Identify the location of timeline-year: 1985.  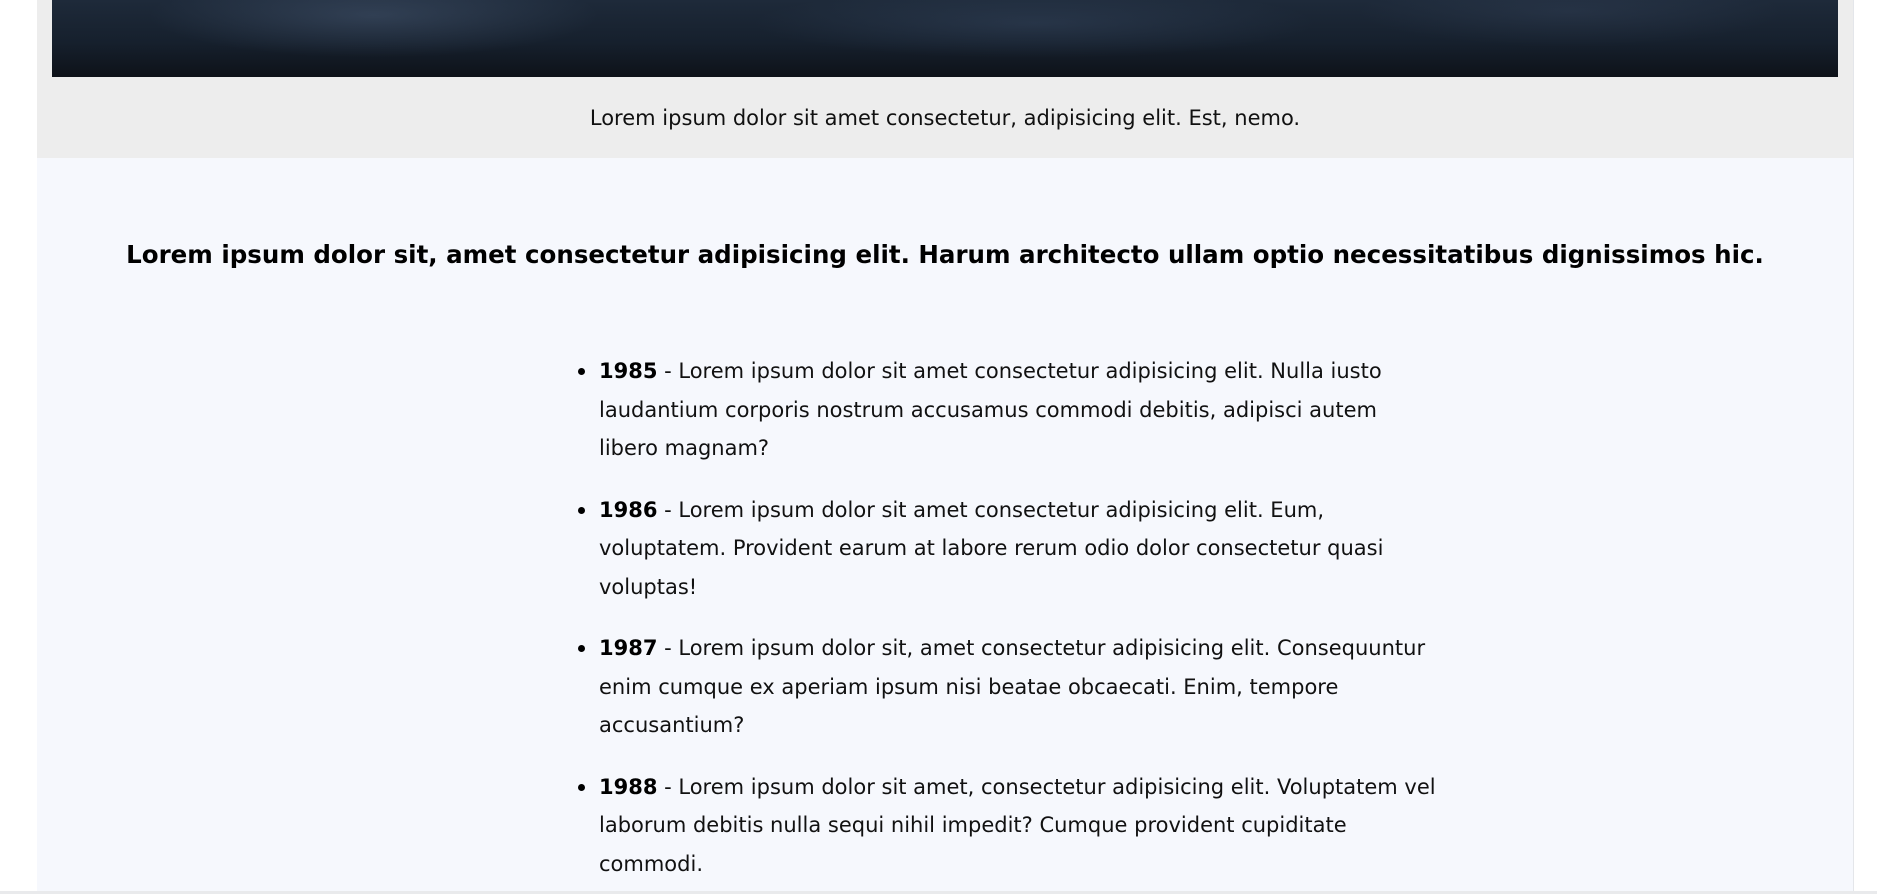
(628, 371).